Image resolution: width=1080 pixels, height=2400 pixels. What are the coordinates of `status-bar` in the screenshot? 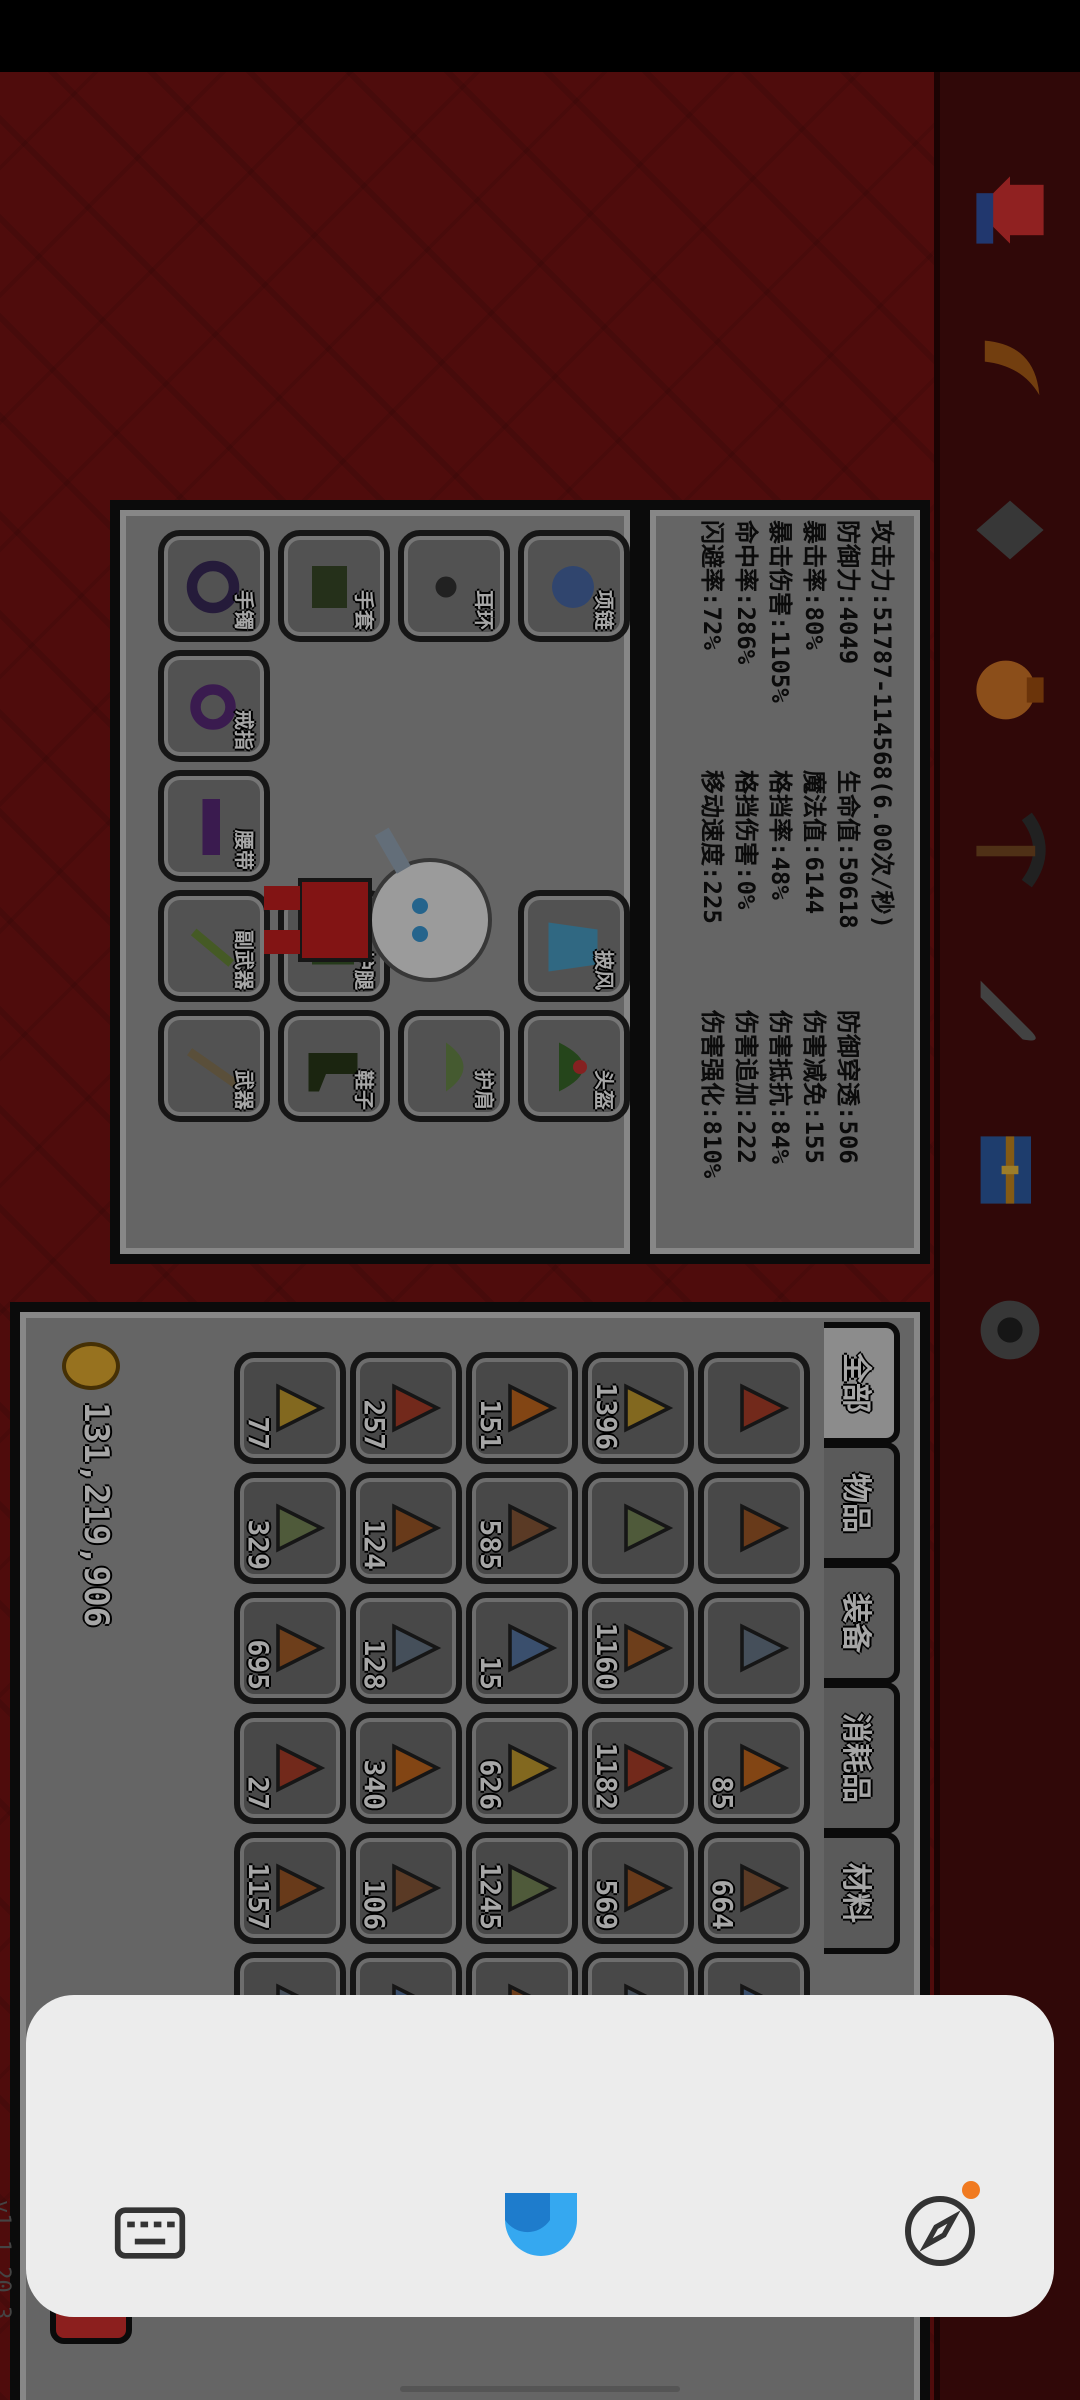 It's located at (540, 36).